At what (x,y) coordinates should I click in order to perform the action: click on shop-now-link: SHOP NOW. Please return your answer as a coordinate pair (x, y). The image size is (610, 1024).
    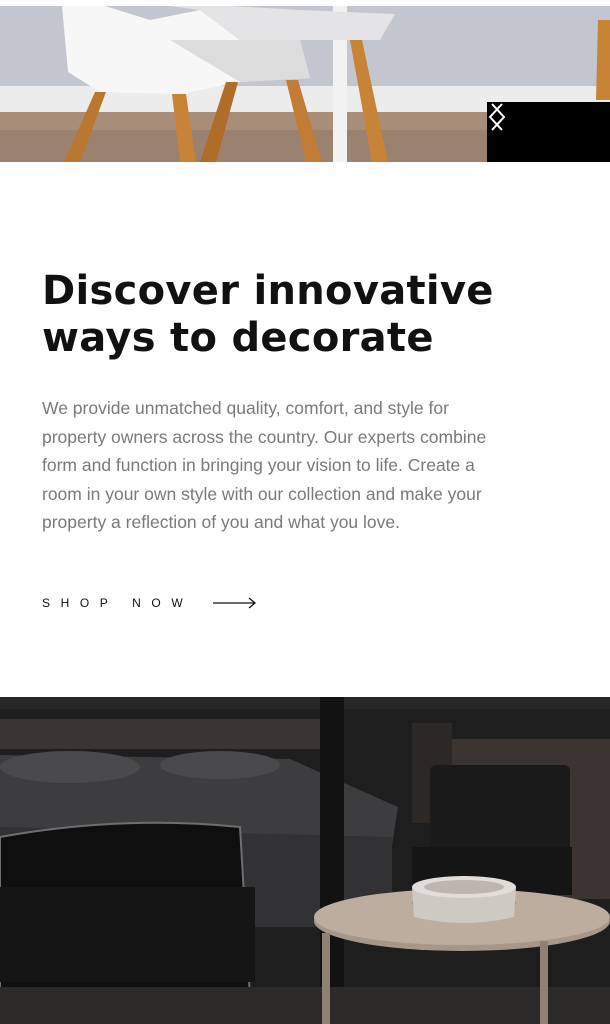
    Looking at the image, I should click on (149, 603).